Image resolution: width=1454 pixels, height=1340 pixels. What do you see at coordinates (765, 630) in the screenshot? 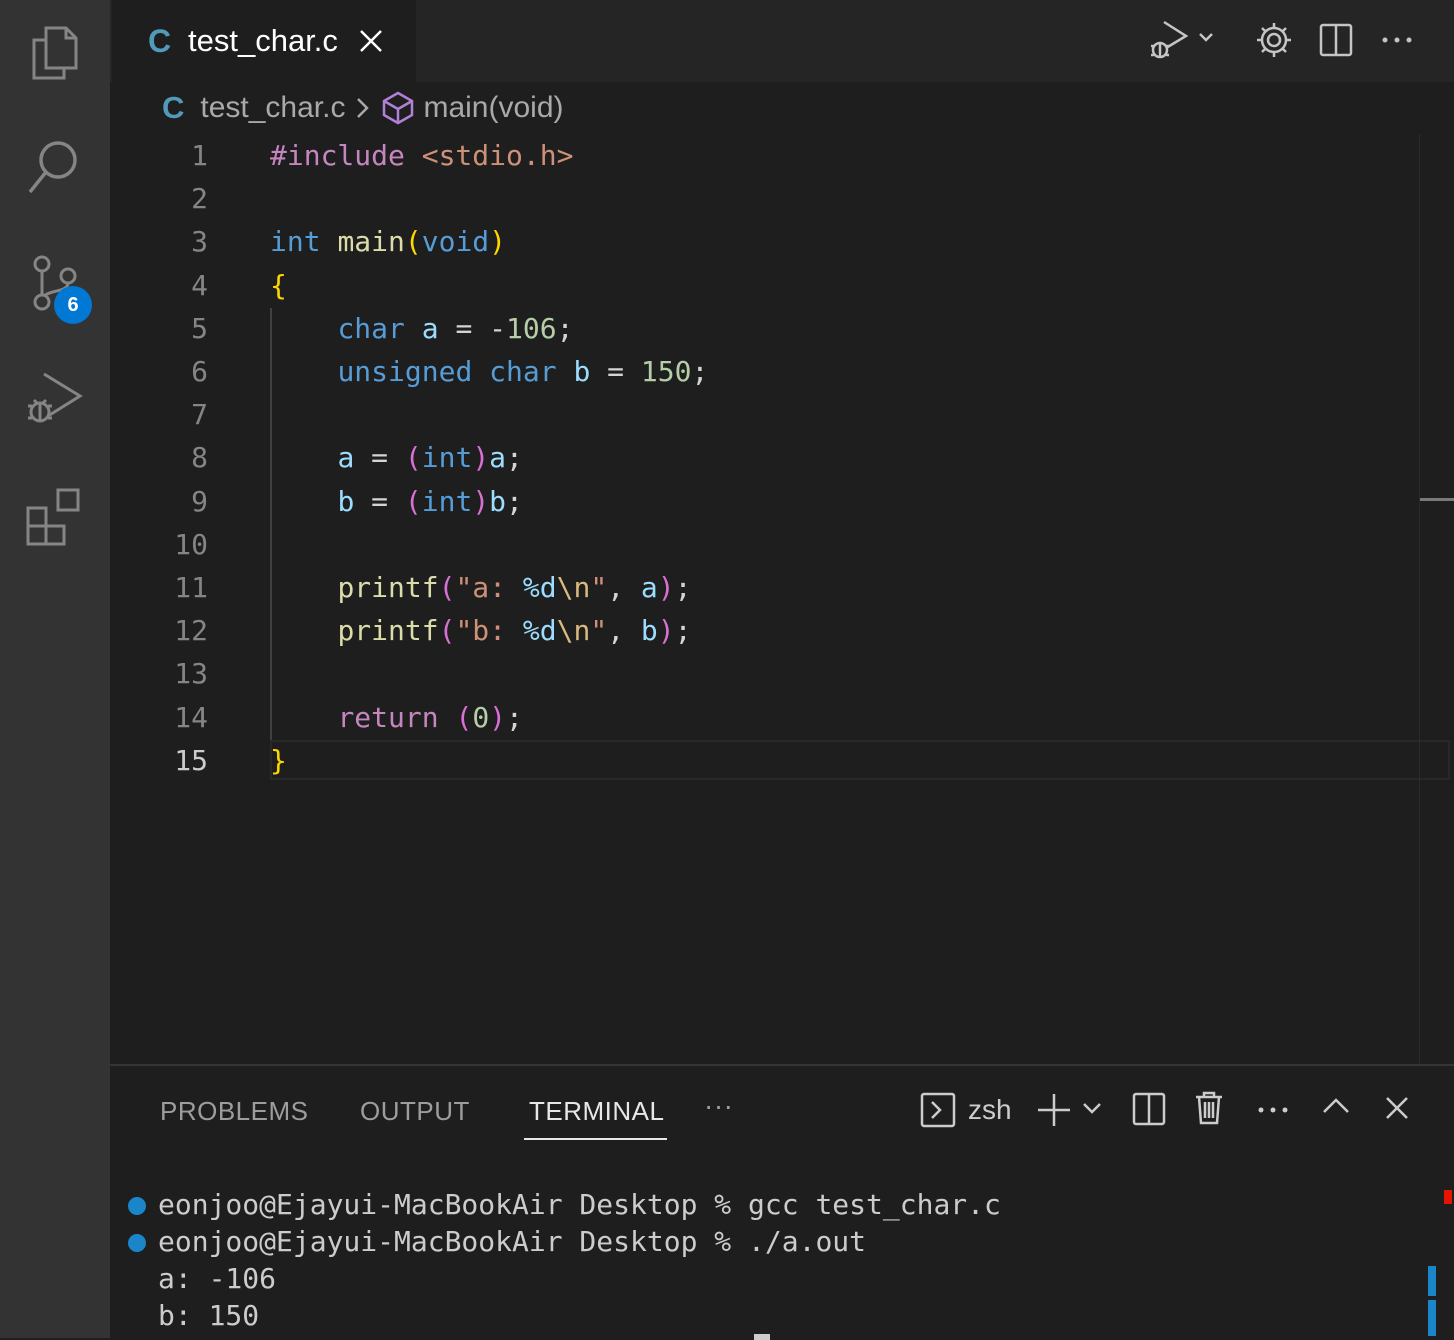
I see `code-line: 12 printf("b: %d\n", b);` at bounding box center [765, 630].